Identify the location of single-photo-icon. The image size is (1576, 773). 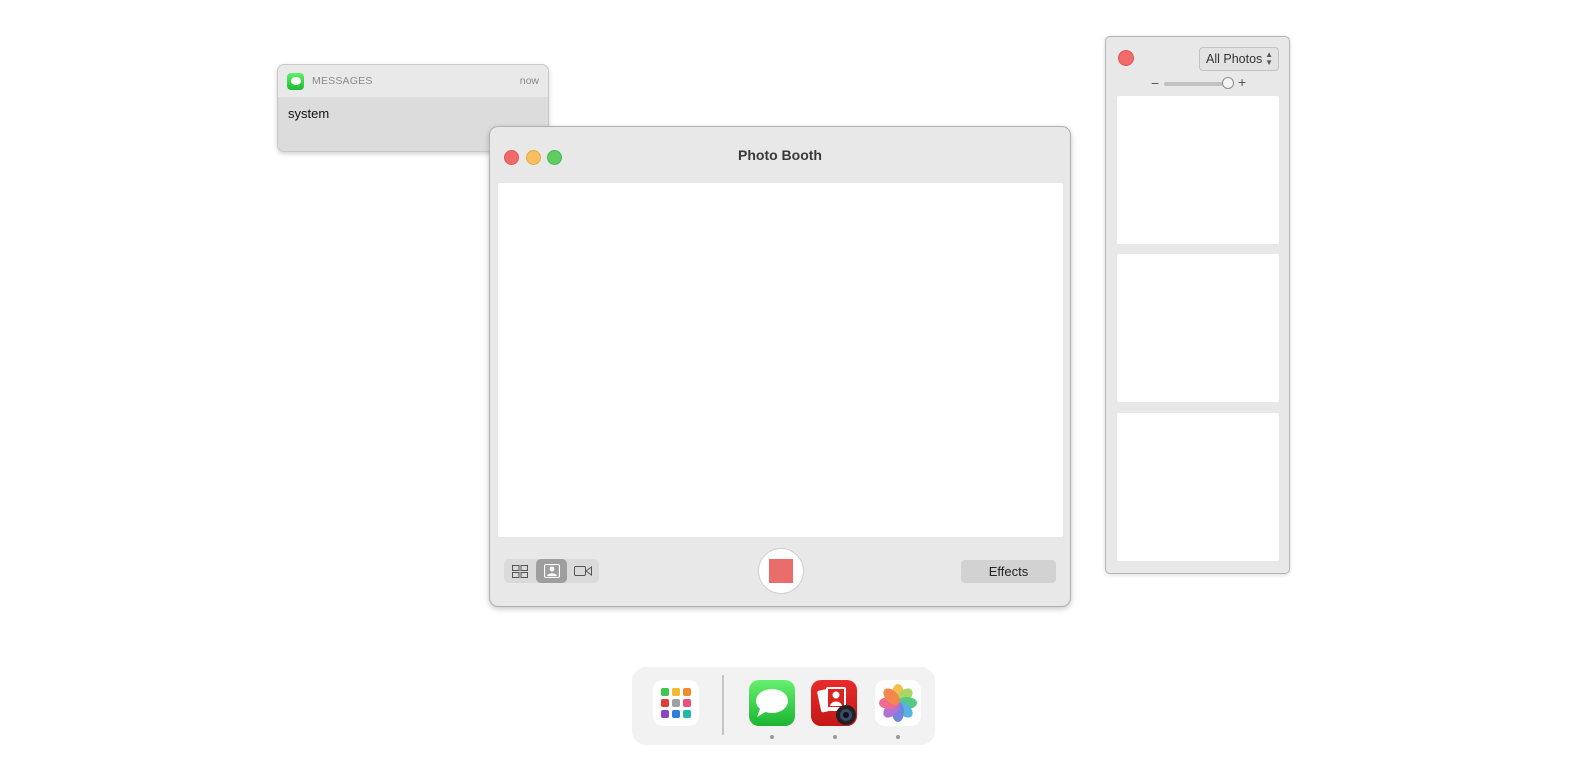
(551, 571).